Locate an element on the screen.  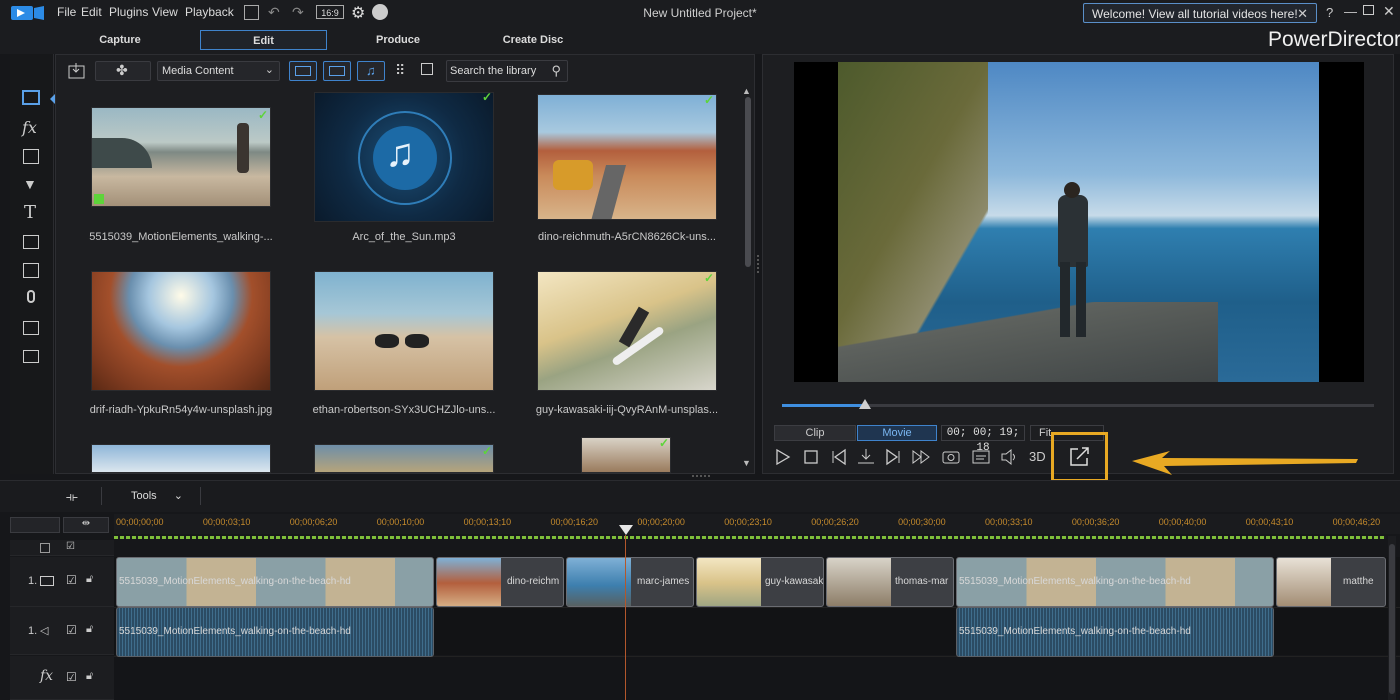
stop-button is located at coordinates (811, 457).